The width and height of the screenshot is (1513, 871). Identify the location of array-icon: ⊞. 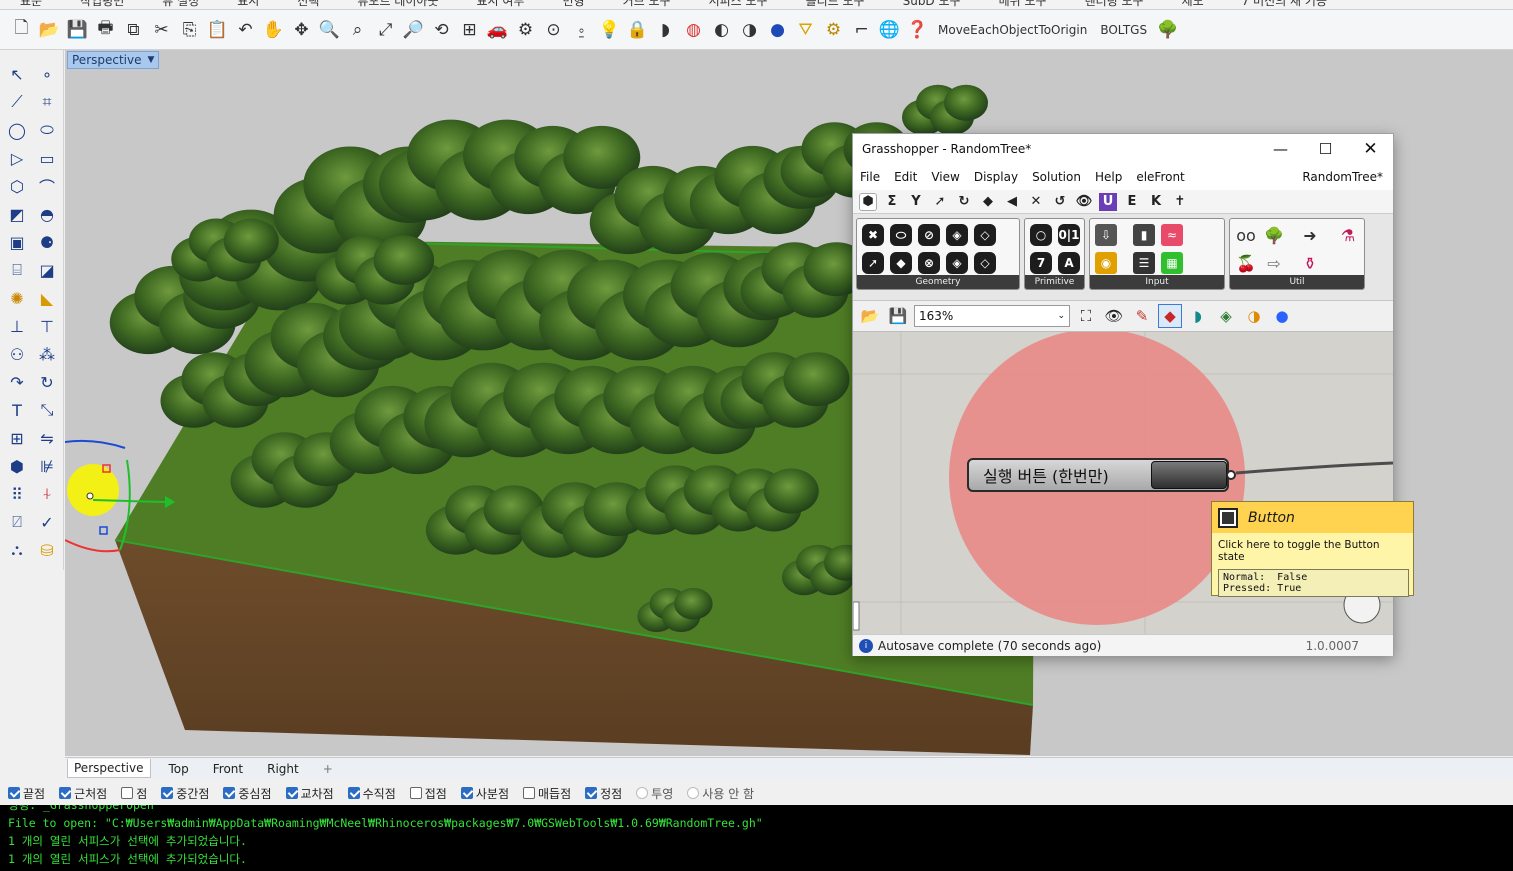
(17, 438).